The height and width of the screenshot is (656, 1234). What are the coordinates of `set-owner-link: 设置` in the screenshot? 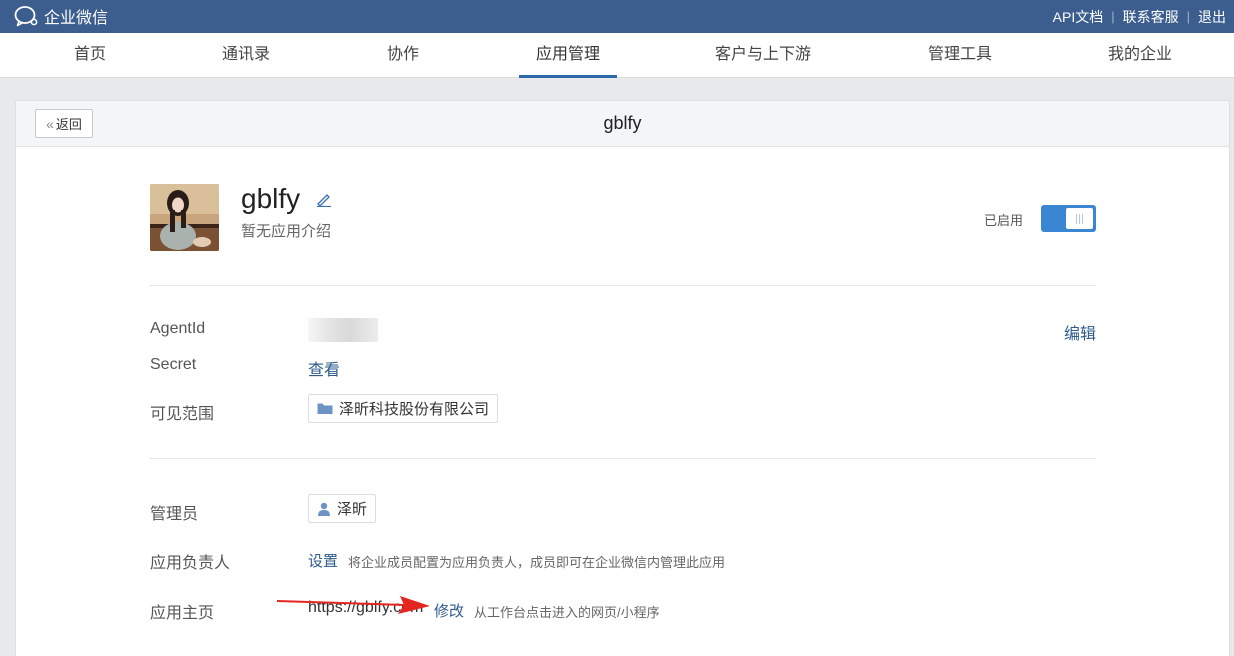 It's located at (323, 560).